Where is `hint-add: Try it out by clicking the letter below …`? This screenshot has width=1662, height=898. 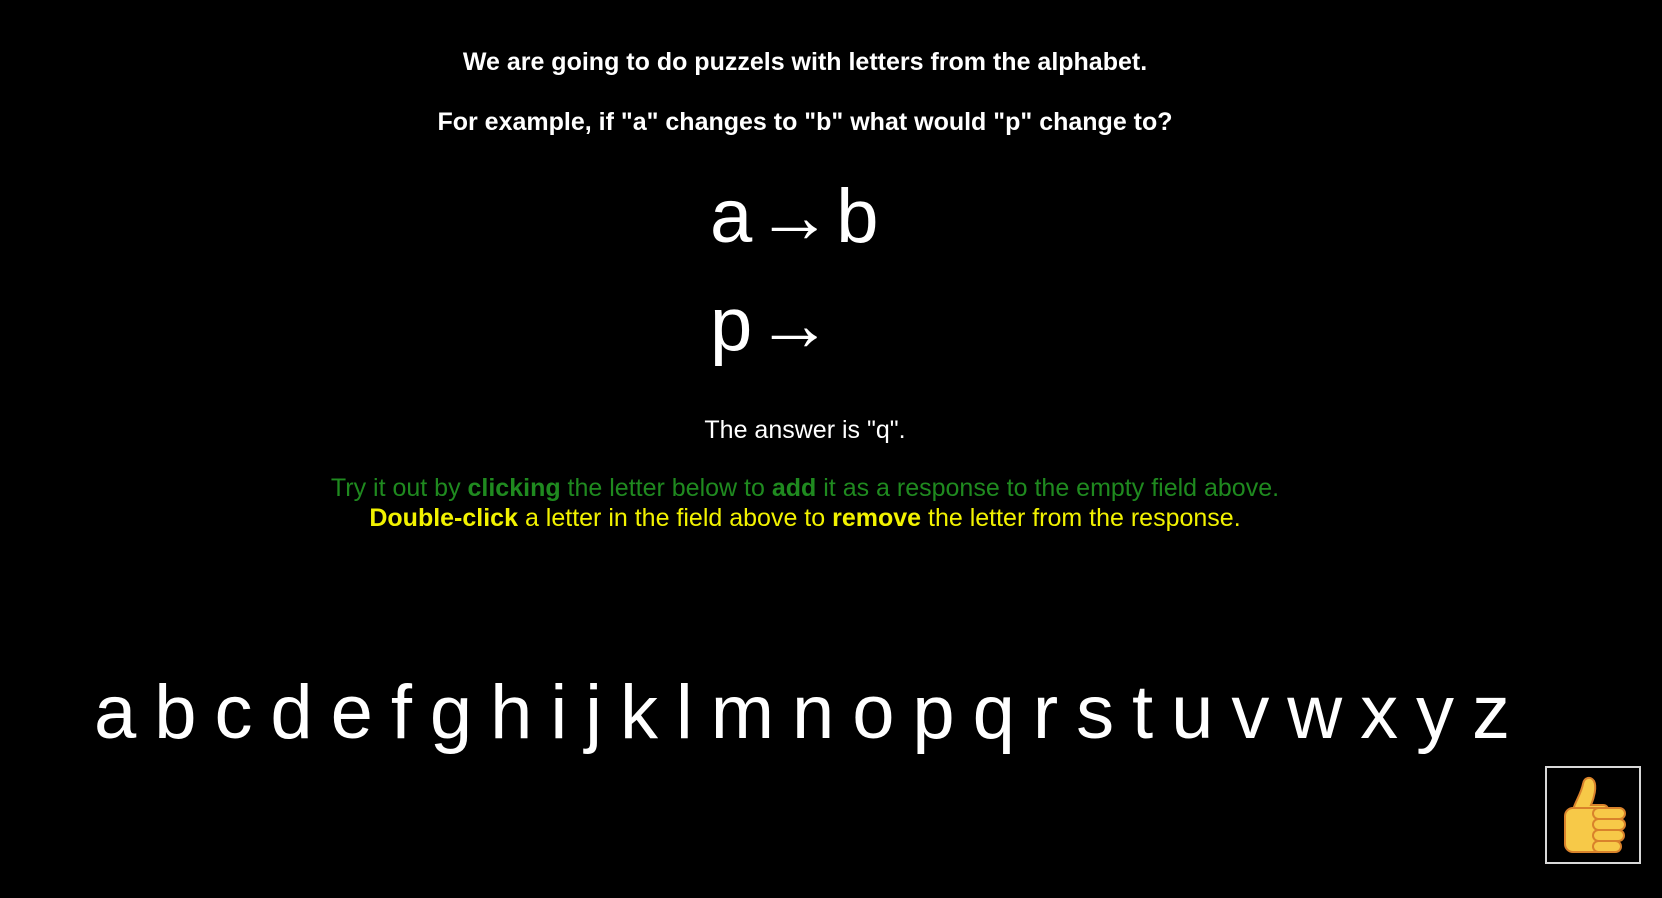
hint-add: Try it out by clicking the letter below … is located at coordinates (805, 488).